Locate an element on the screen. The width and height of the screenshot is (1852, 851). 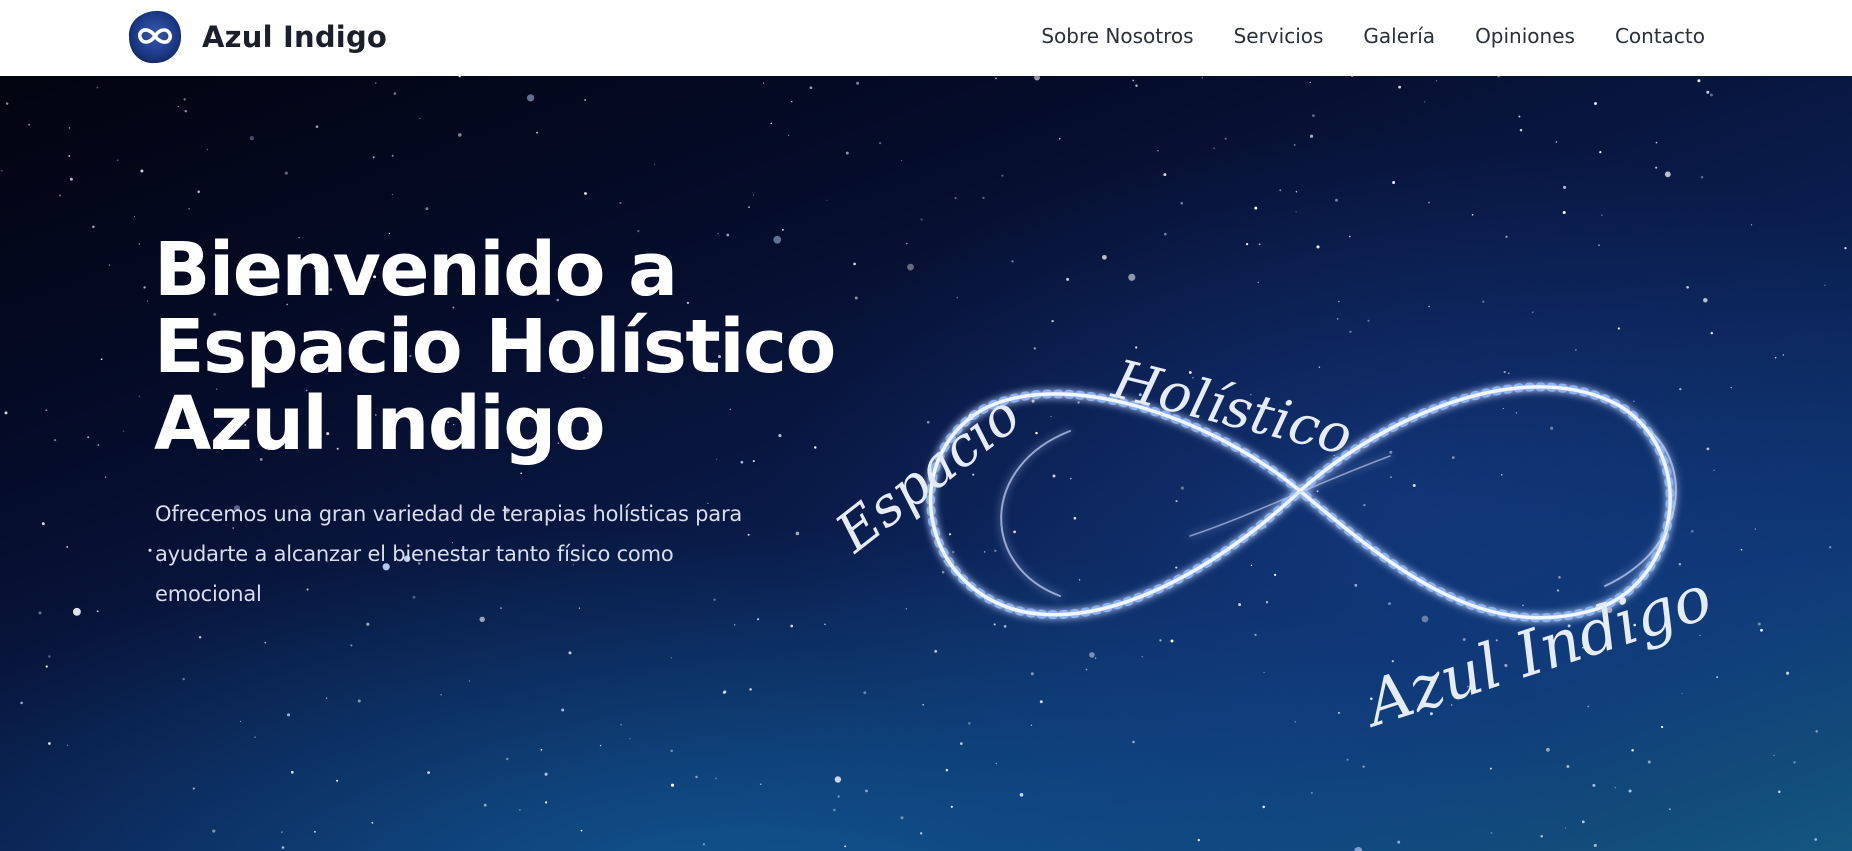
nav-link-contacto: Contacto is located at coordinates (1660, 36).